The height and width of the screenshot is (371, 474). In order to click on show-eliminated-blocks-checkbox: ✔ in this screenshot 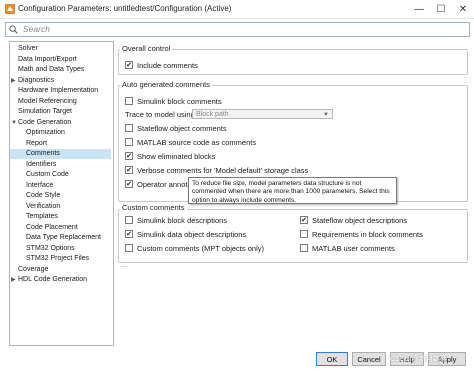, I will do `click(129, 156)`.